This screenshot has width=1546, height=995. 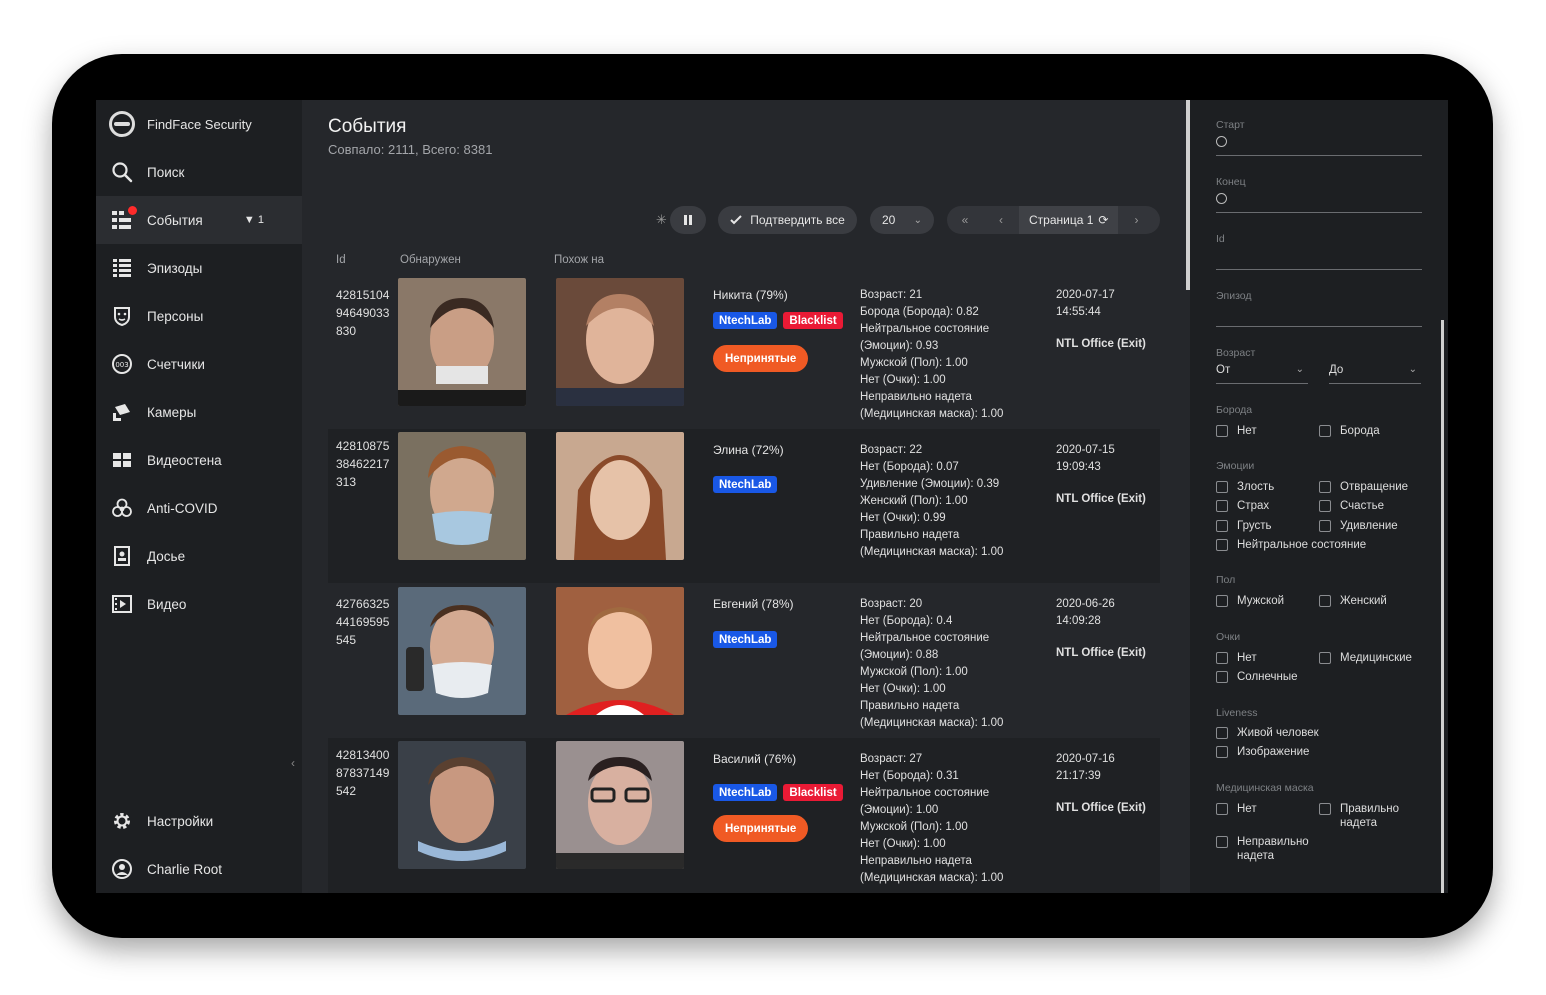 I want to click on end-date-input, so click(x=1319, y=202).